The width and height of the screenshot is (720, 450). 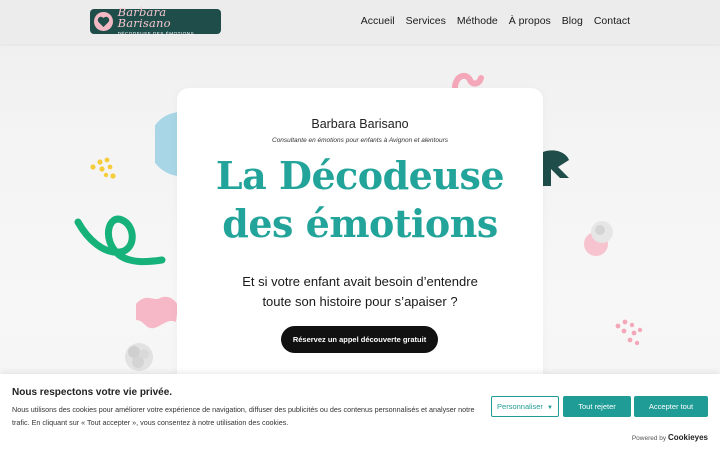 I want to click on pink-ribbon-shape, so click(x=157, y=312).